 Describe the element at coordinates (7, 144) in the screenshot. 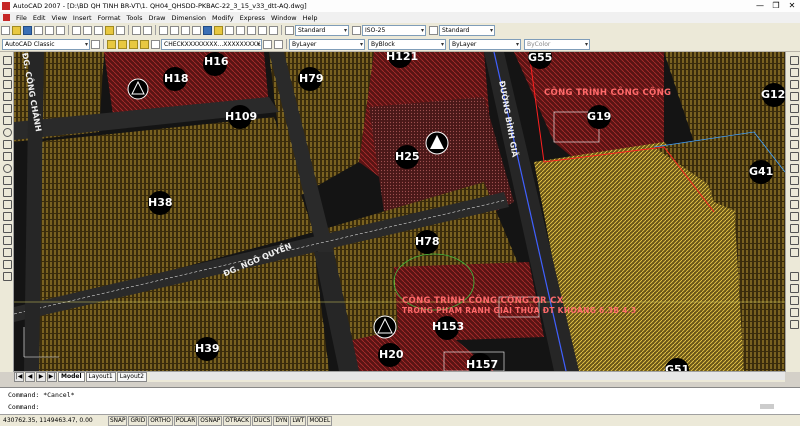

I see `revision-cloud-icon` at that location.